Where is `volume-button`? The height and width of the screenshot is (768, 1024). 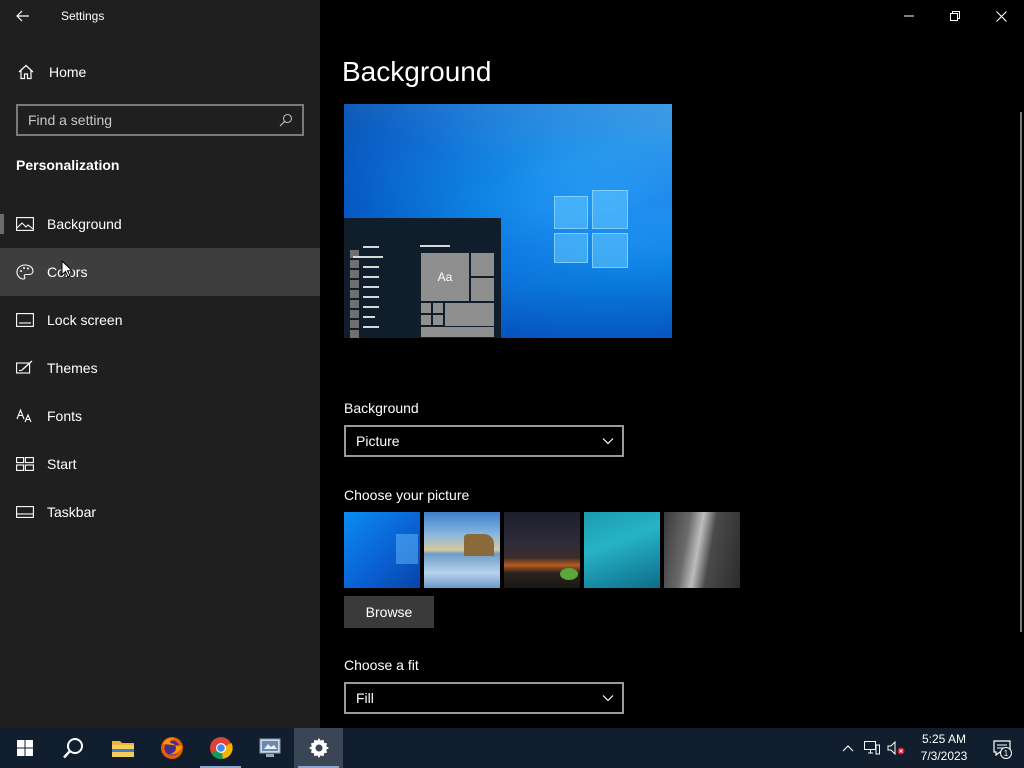
volume-button is located at coordinates (896, 748).